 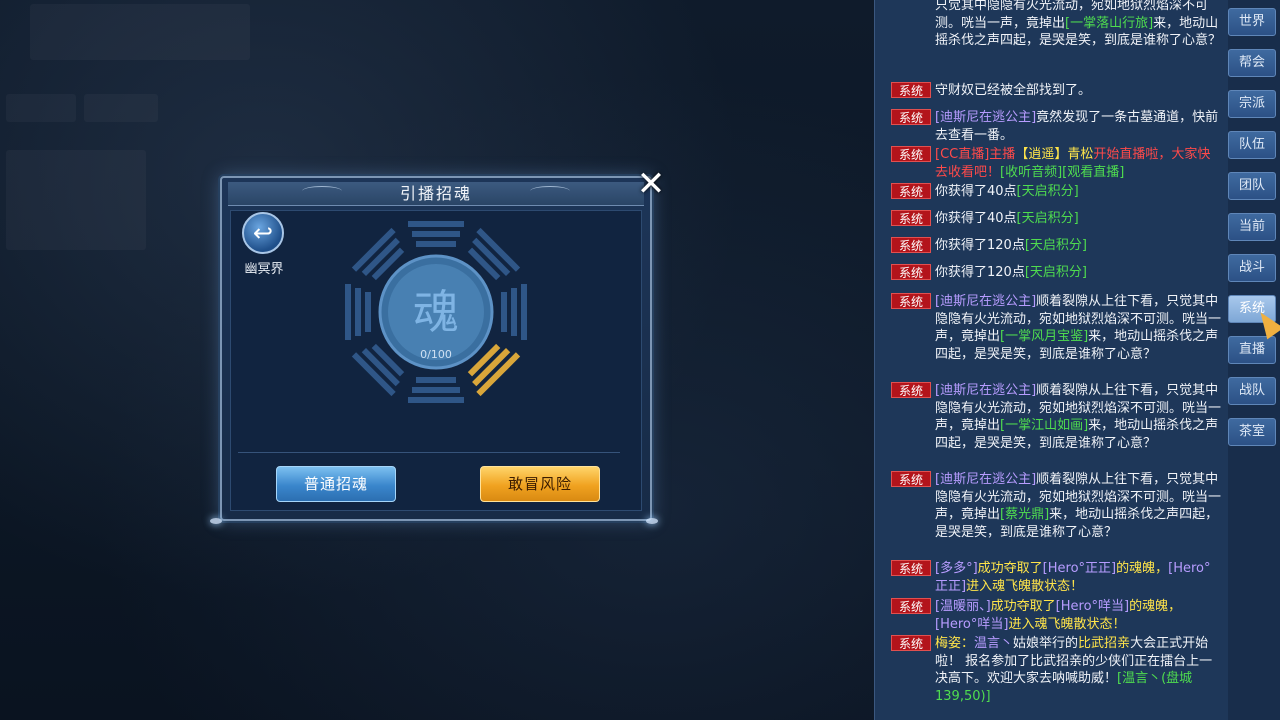 I want to click on chat-message-text: [迪斯尼在逃公主]竟然发现了一条古墓通道，快前去查看一番。, so click(x=1078, y=126).